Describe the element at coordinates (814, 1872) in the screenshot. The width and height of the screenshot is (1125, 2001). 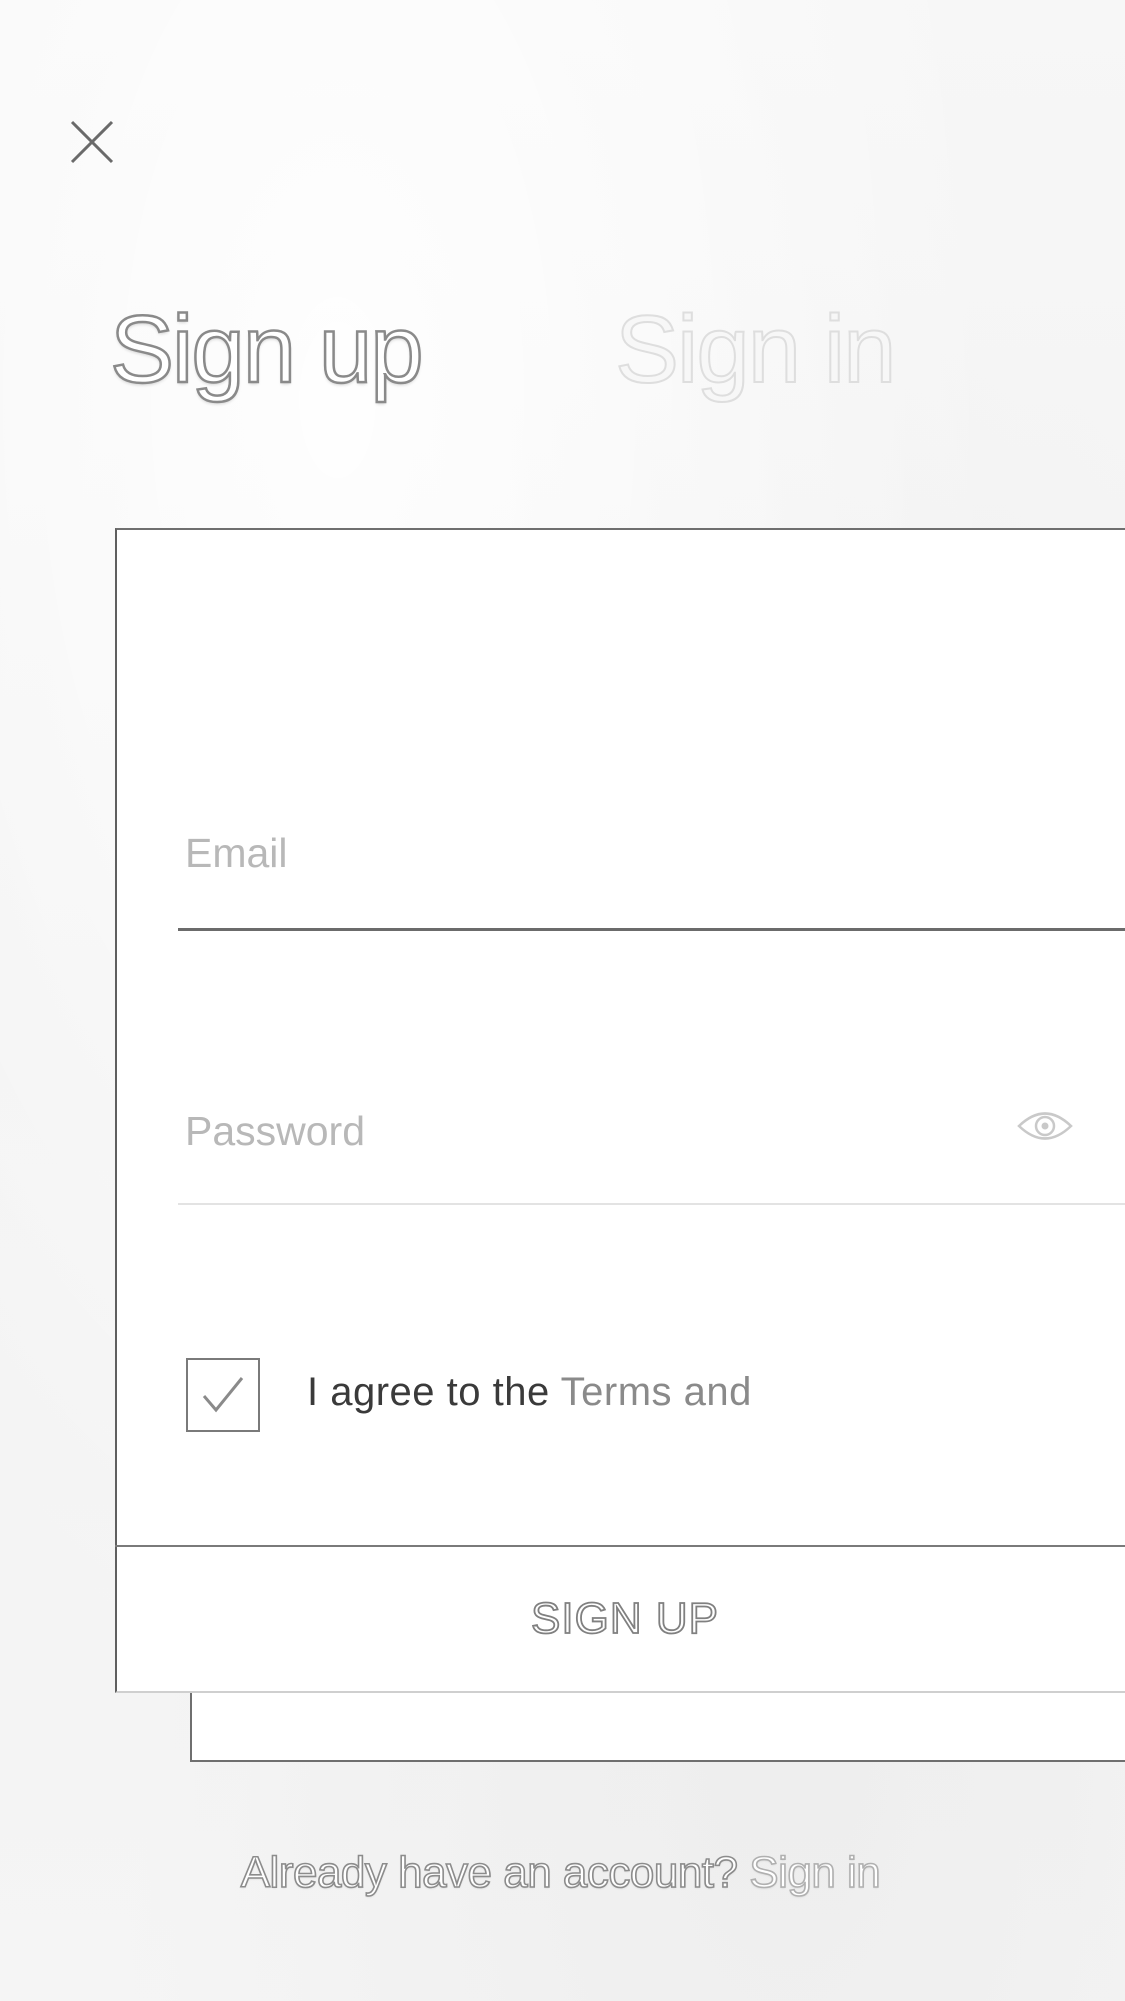
I see `footer-sign-in-link: Sign in` at that location.